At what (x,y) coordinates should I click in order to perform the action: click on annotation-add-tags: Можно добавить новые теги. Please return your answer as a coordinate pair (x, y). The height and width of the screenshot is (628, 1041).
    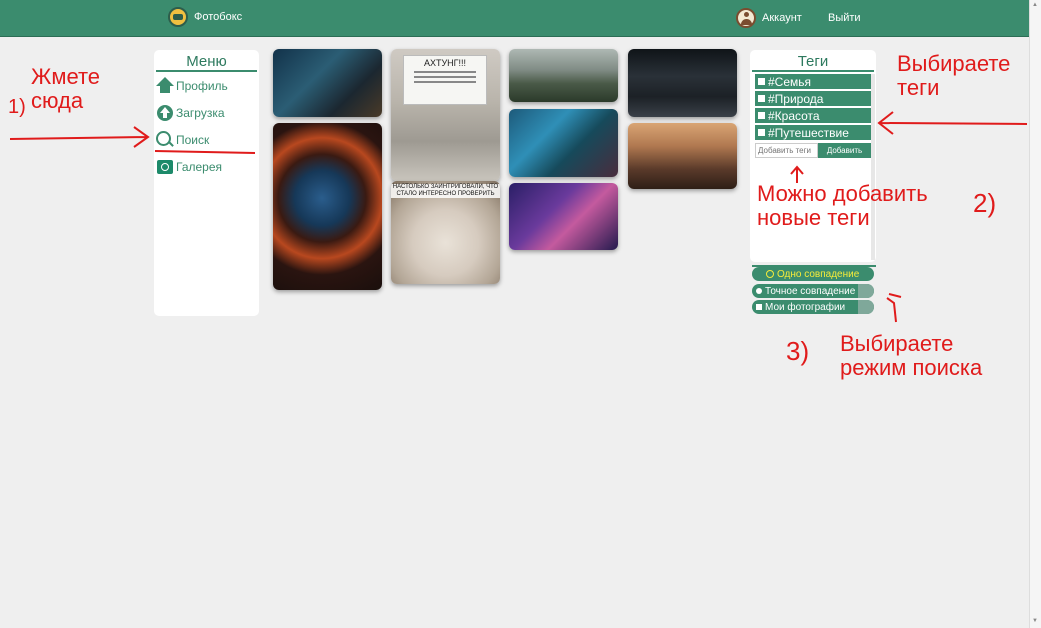
    Looking at the image, I should click on (842, 205).